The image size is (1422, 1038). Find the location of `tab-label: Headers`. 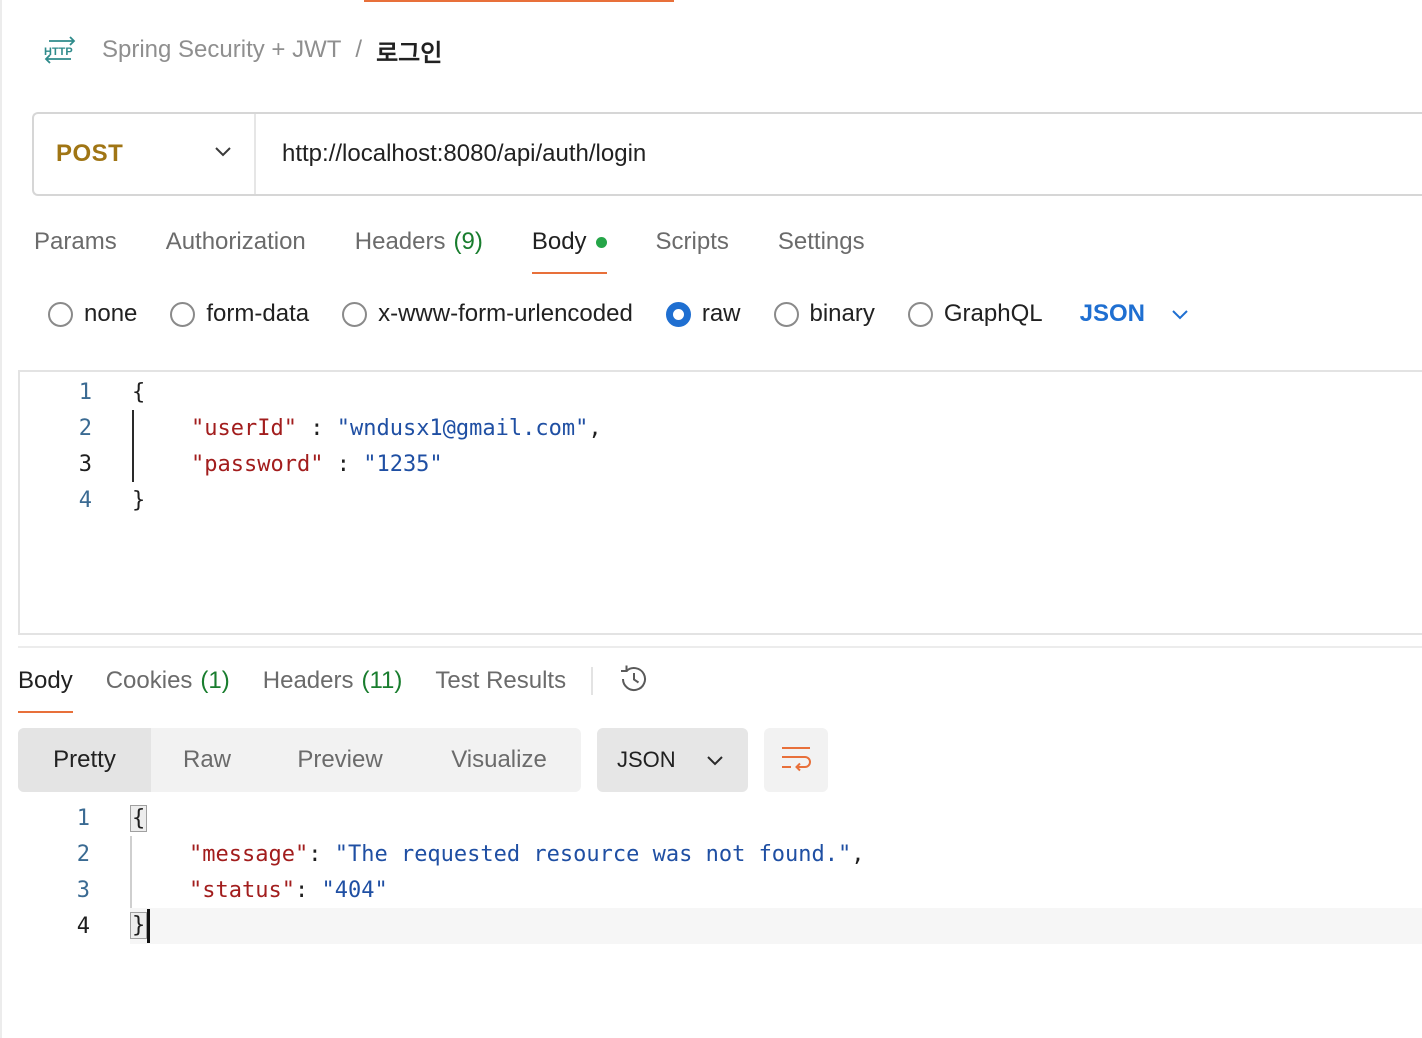

tab-label: Headers is located at coordinates (400, 241).